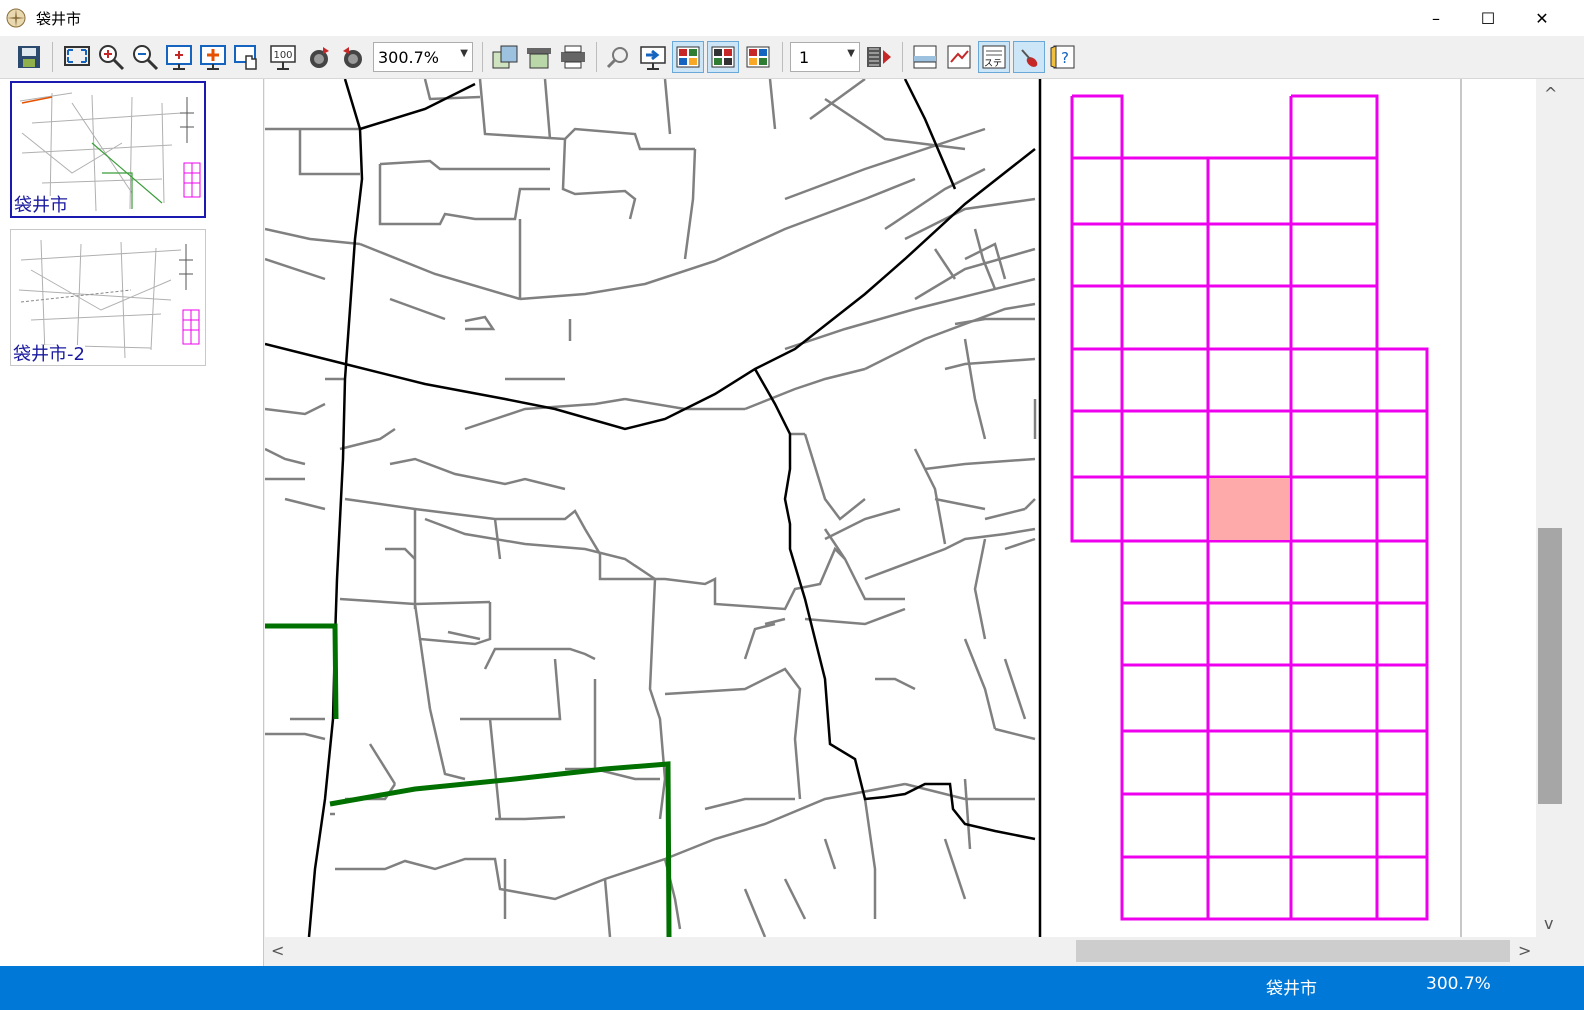 This screenshot has width=1584, height=1010. I want to click on current-sheet-highlight, so click(1249, 509).